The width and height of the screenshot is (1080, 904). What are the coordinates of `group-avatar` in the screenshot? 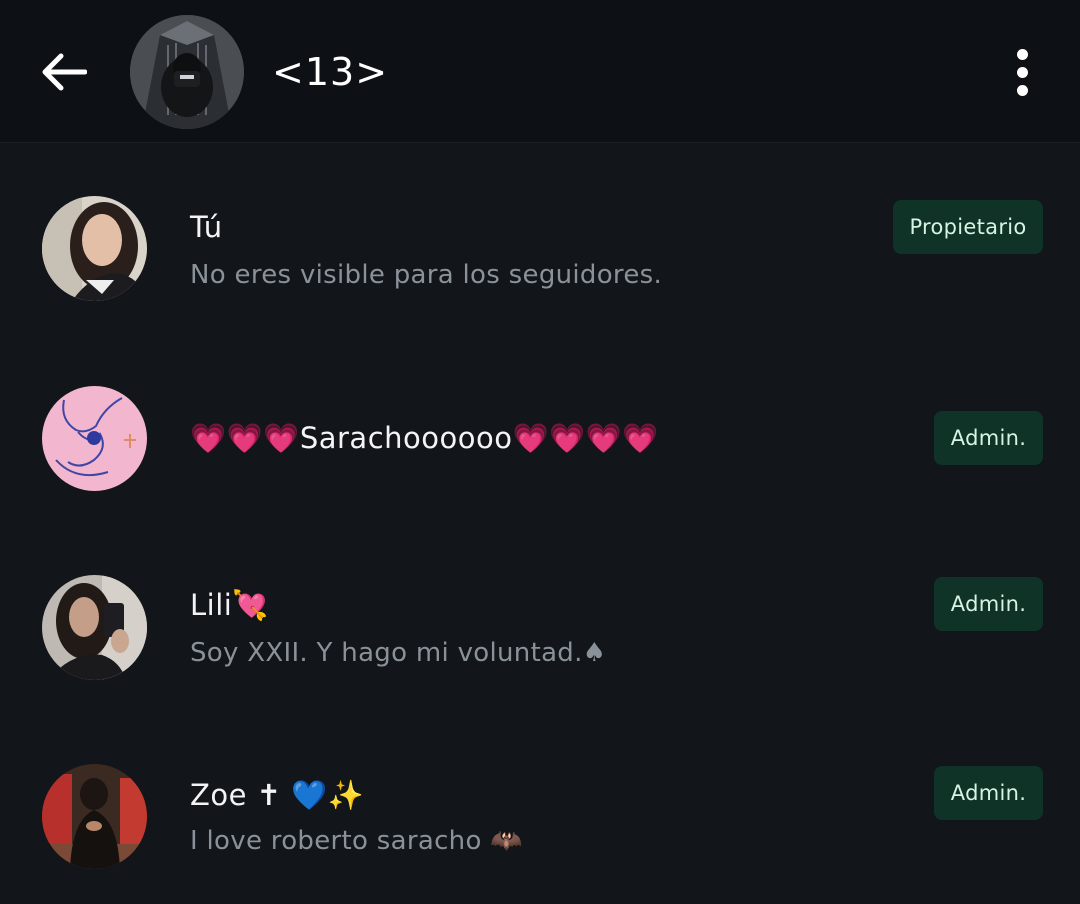 It's located at (187, 72).